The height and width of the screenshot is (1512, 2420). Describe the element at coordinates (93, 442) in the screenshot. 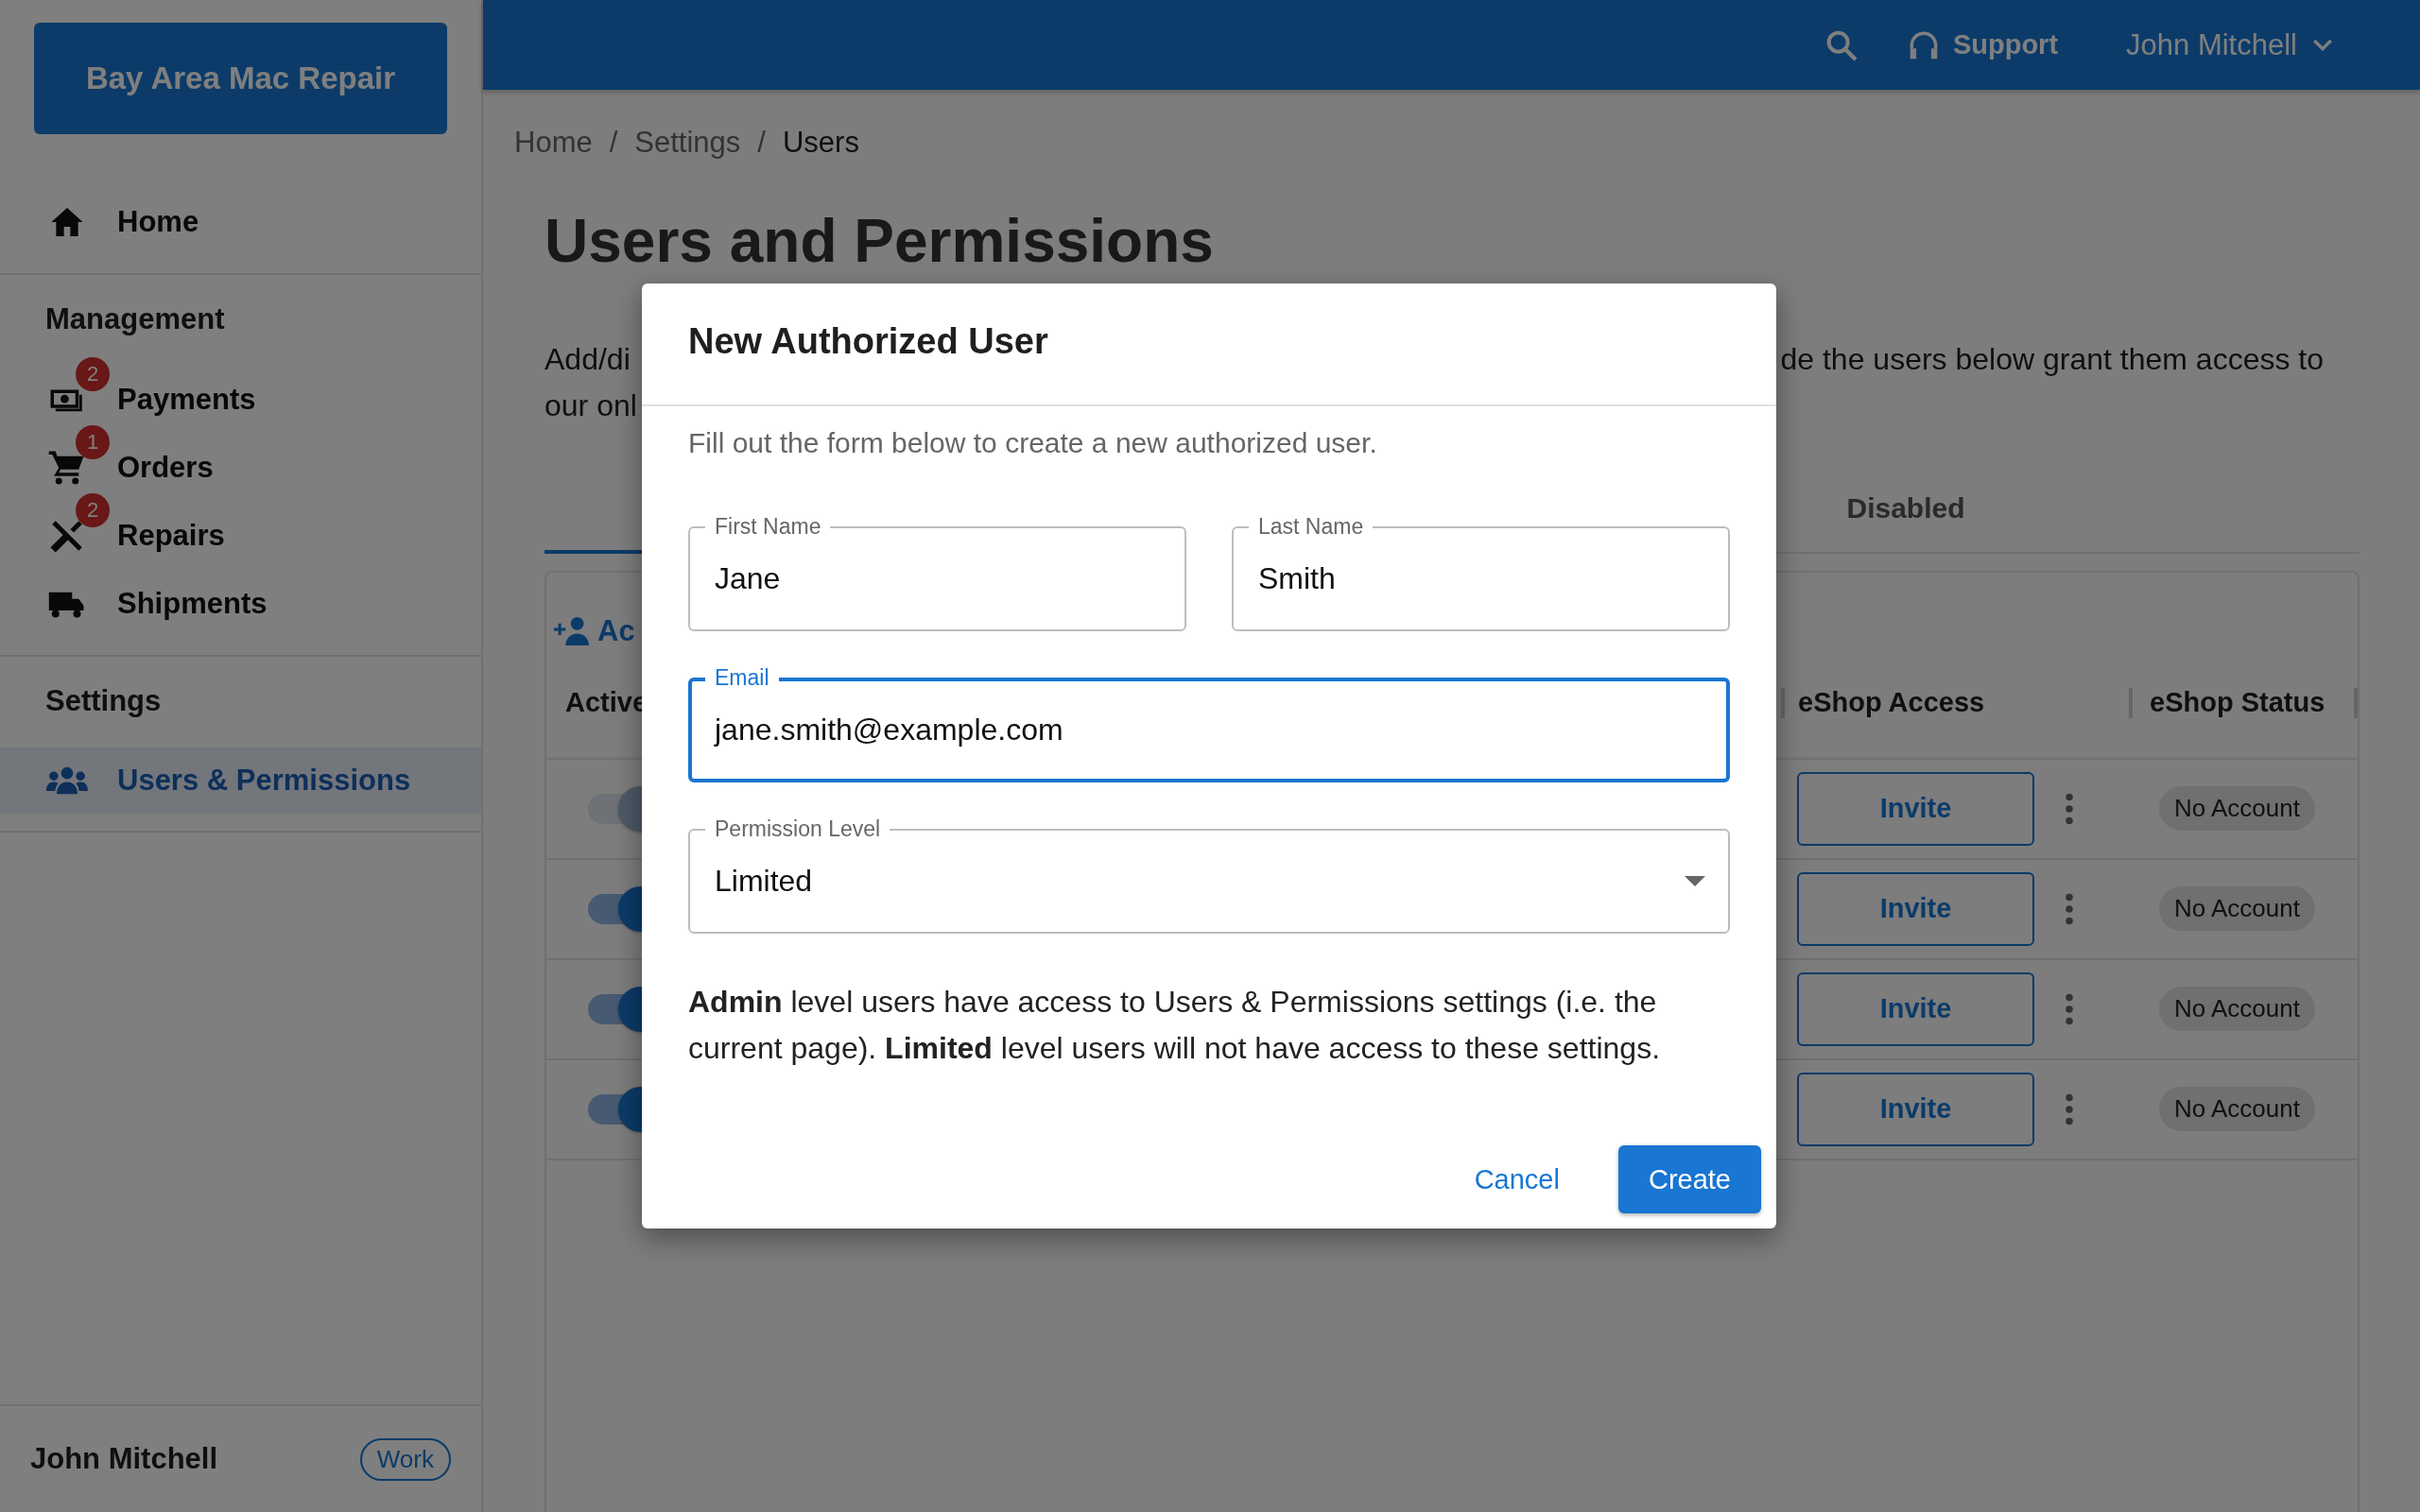

I see `count-badge: 1` at that location.